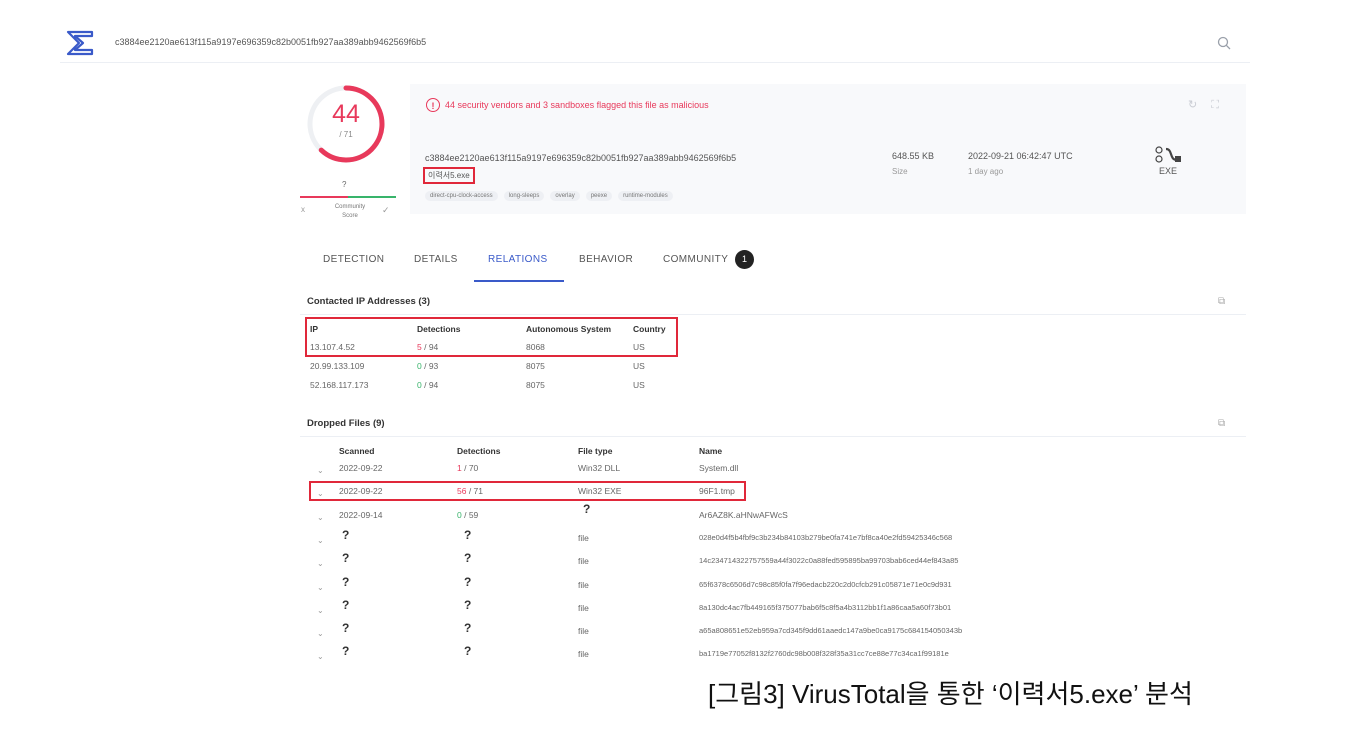  What do you see at coordinates (337, 366) in the screenshot?
I see `ip-address: 20.99.133.109` at bounding box center [337, 366].